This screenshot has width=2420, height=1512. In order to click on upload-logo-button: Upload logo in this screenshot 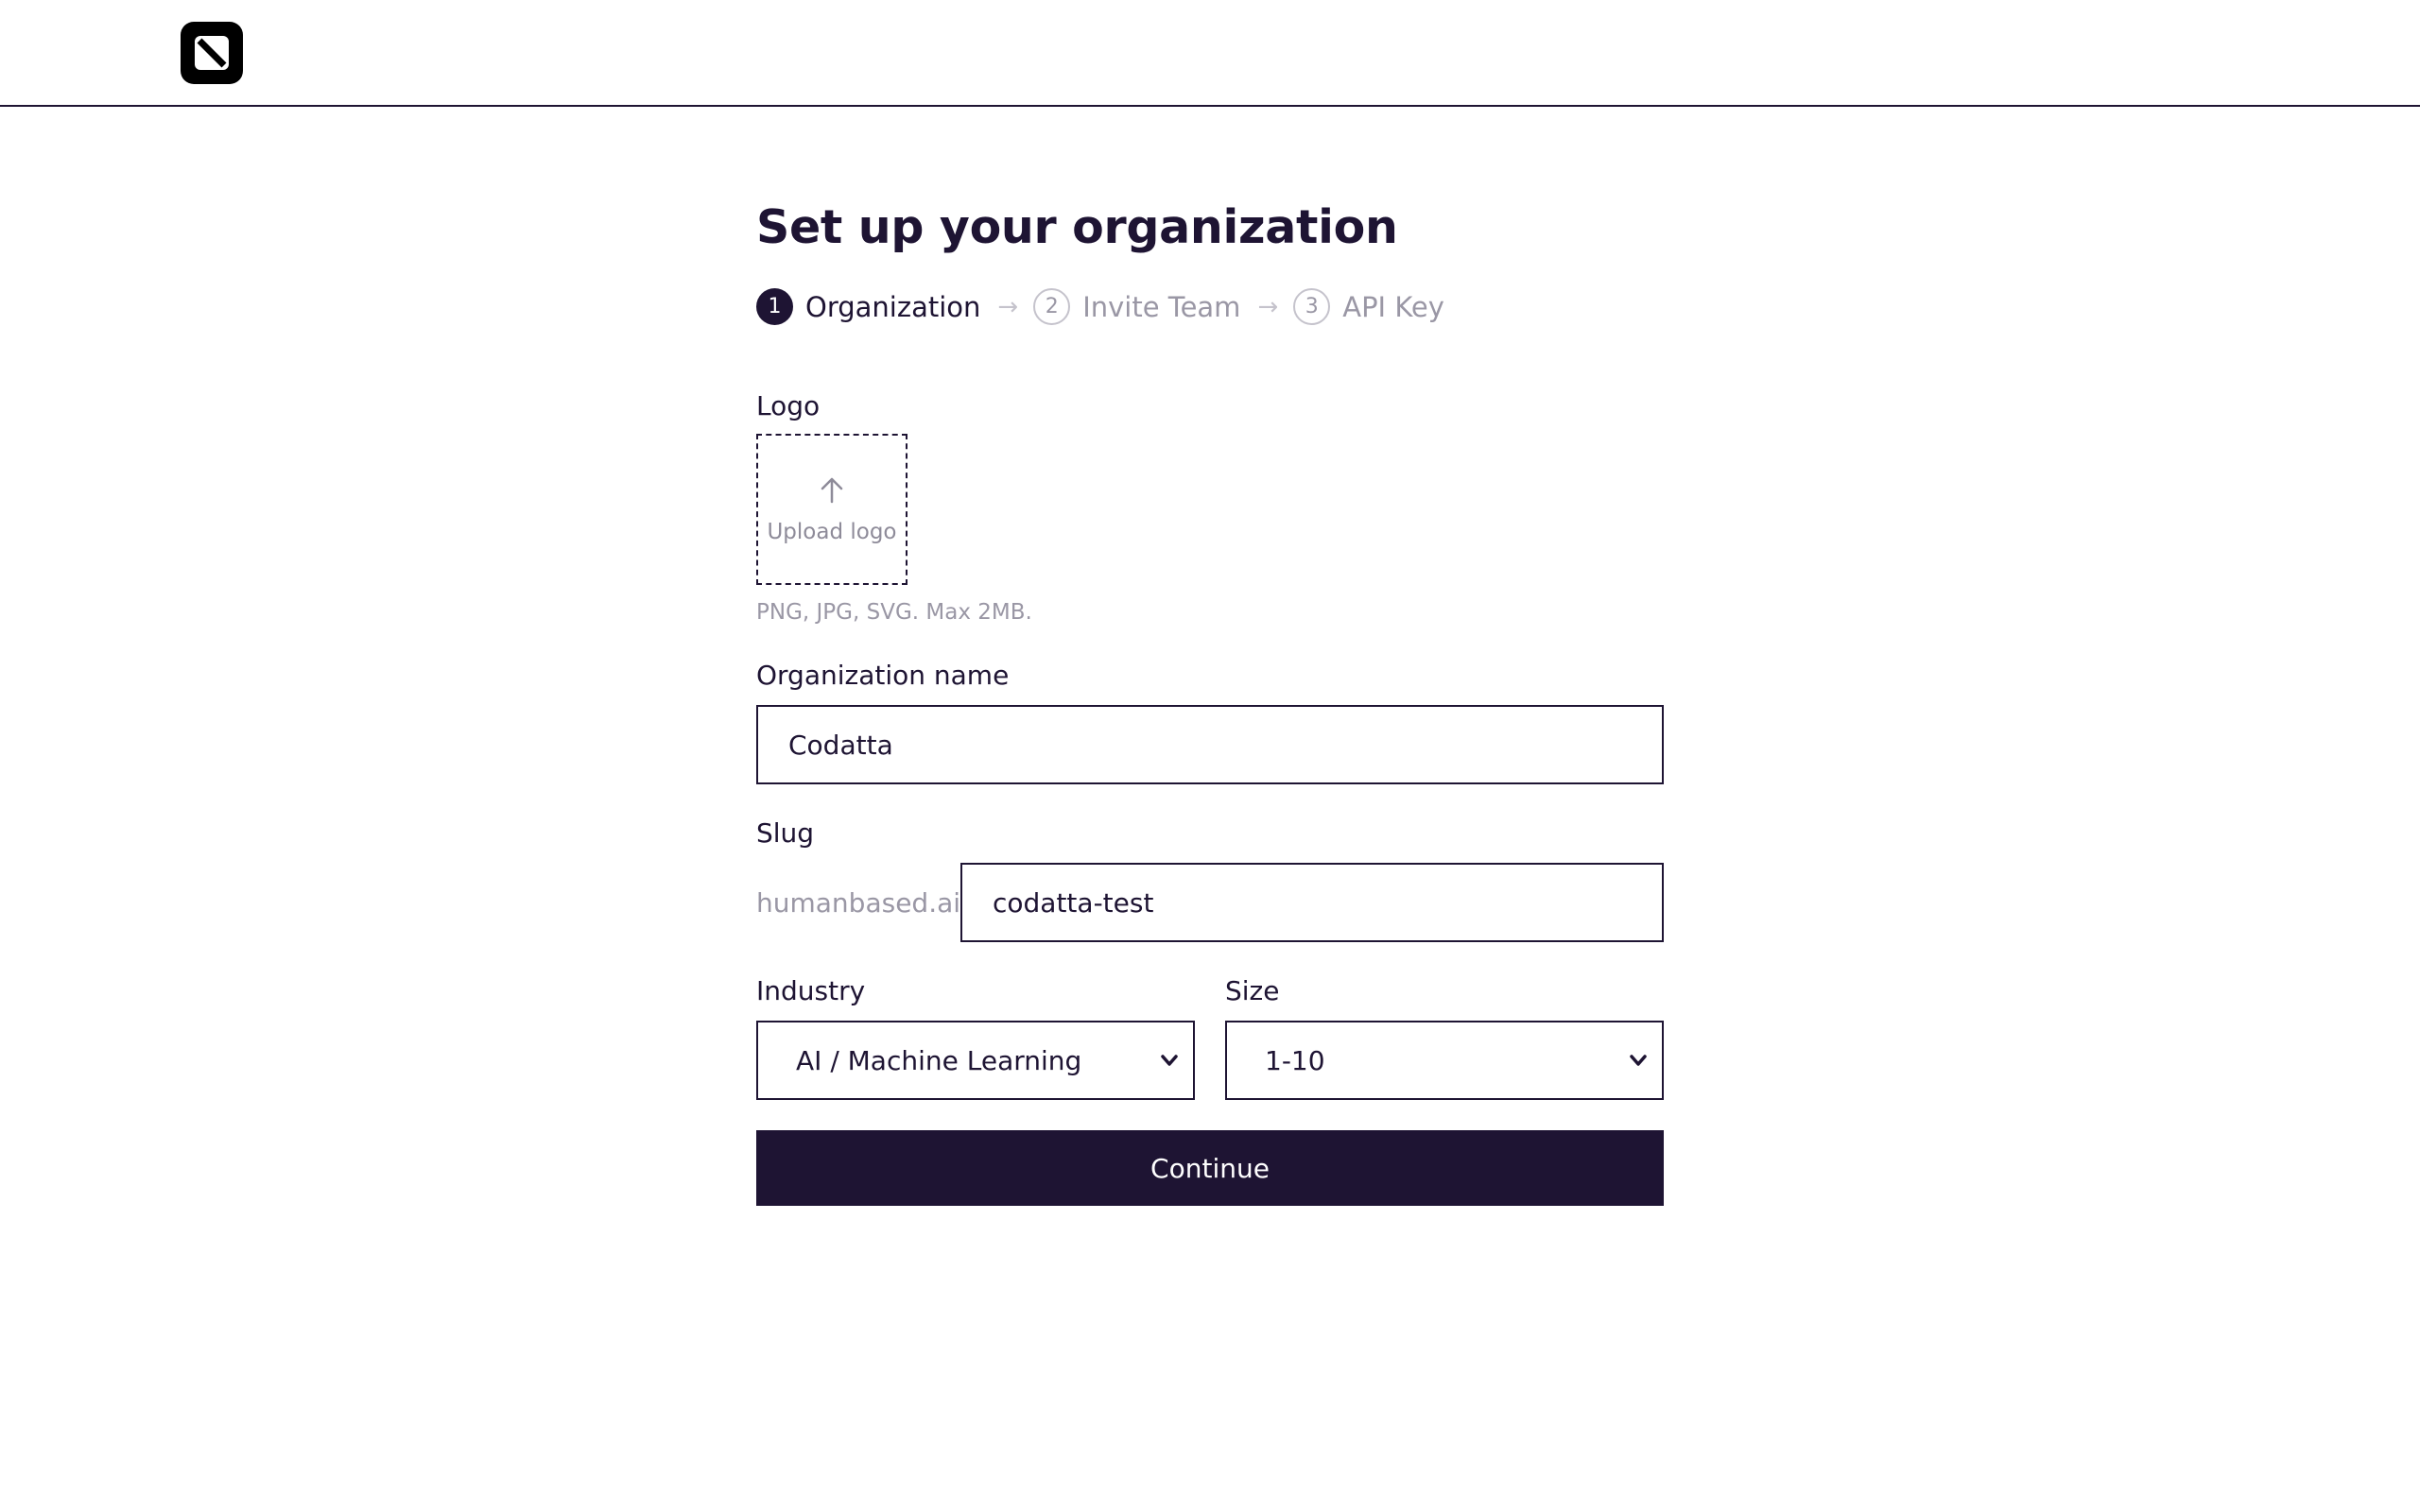, I will do `click(832, 509)`.